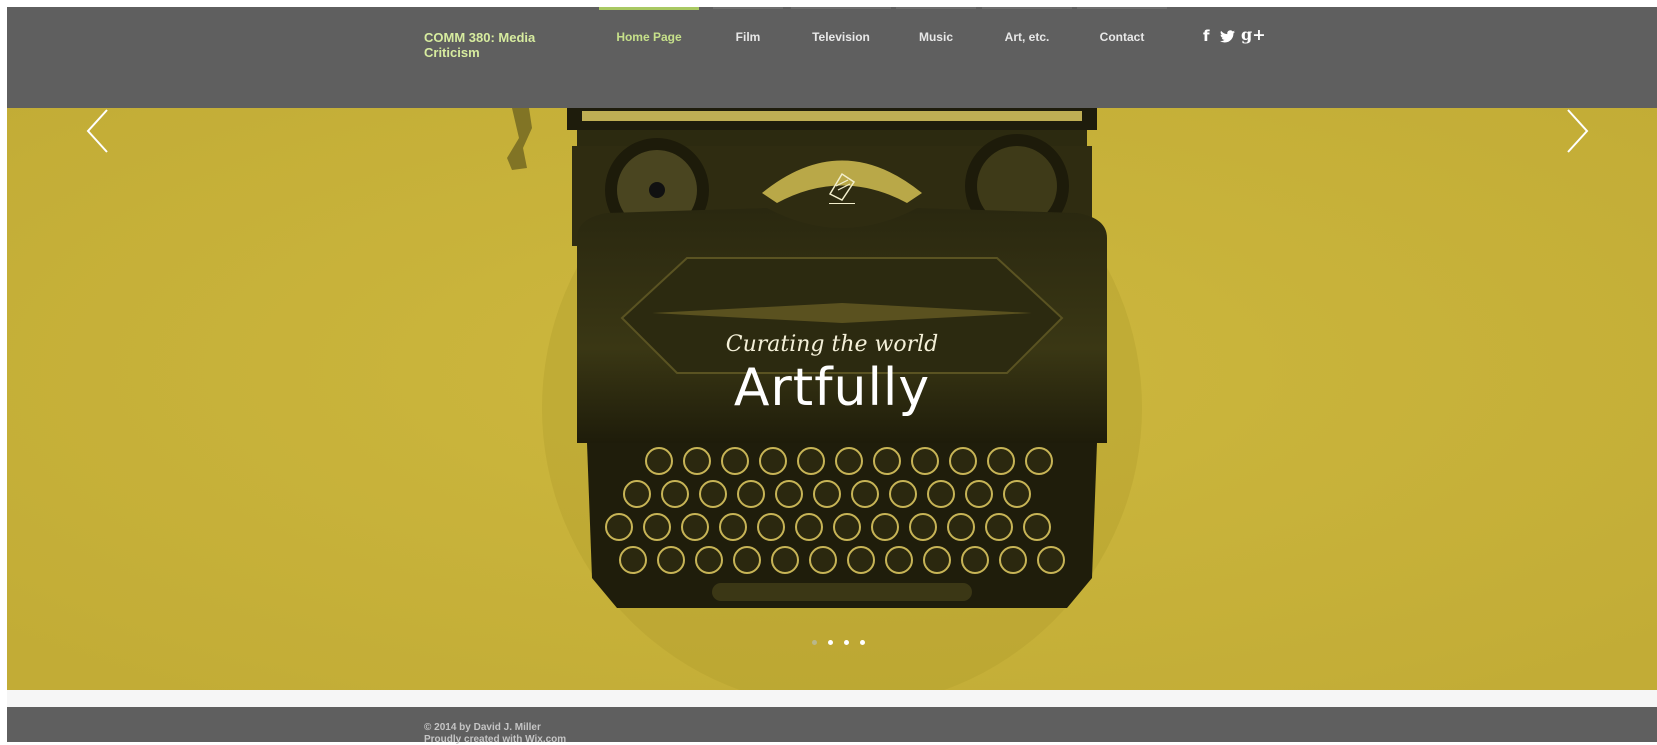 The image size is (1657, 745). What do you see at coordinates (832, 388) in the screenshot?
I see `hero-headline: Artfully` at bounding box center [832, 388].